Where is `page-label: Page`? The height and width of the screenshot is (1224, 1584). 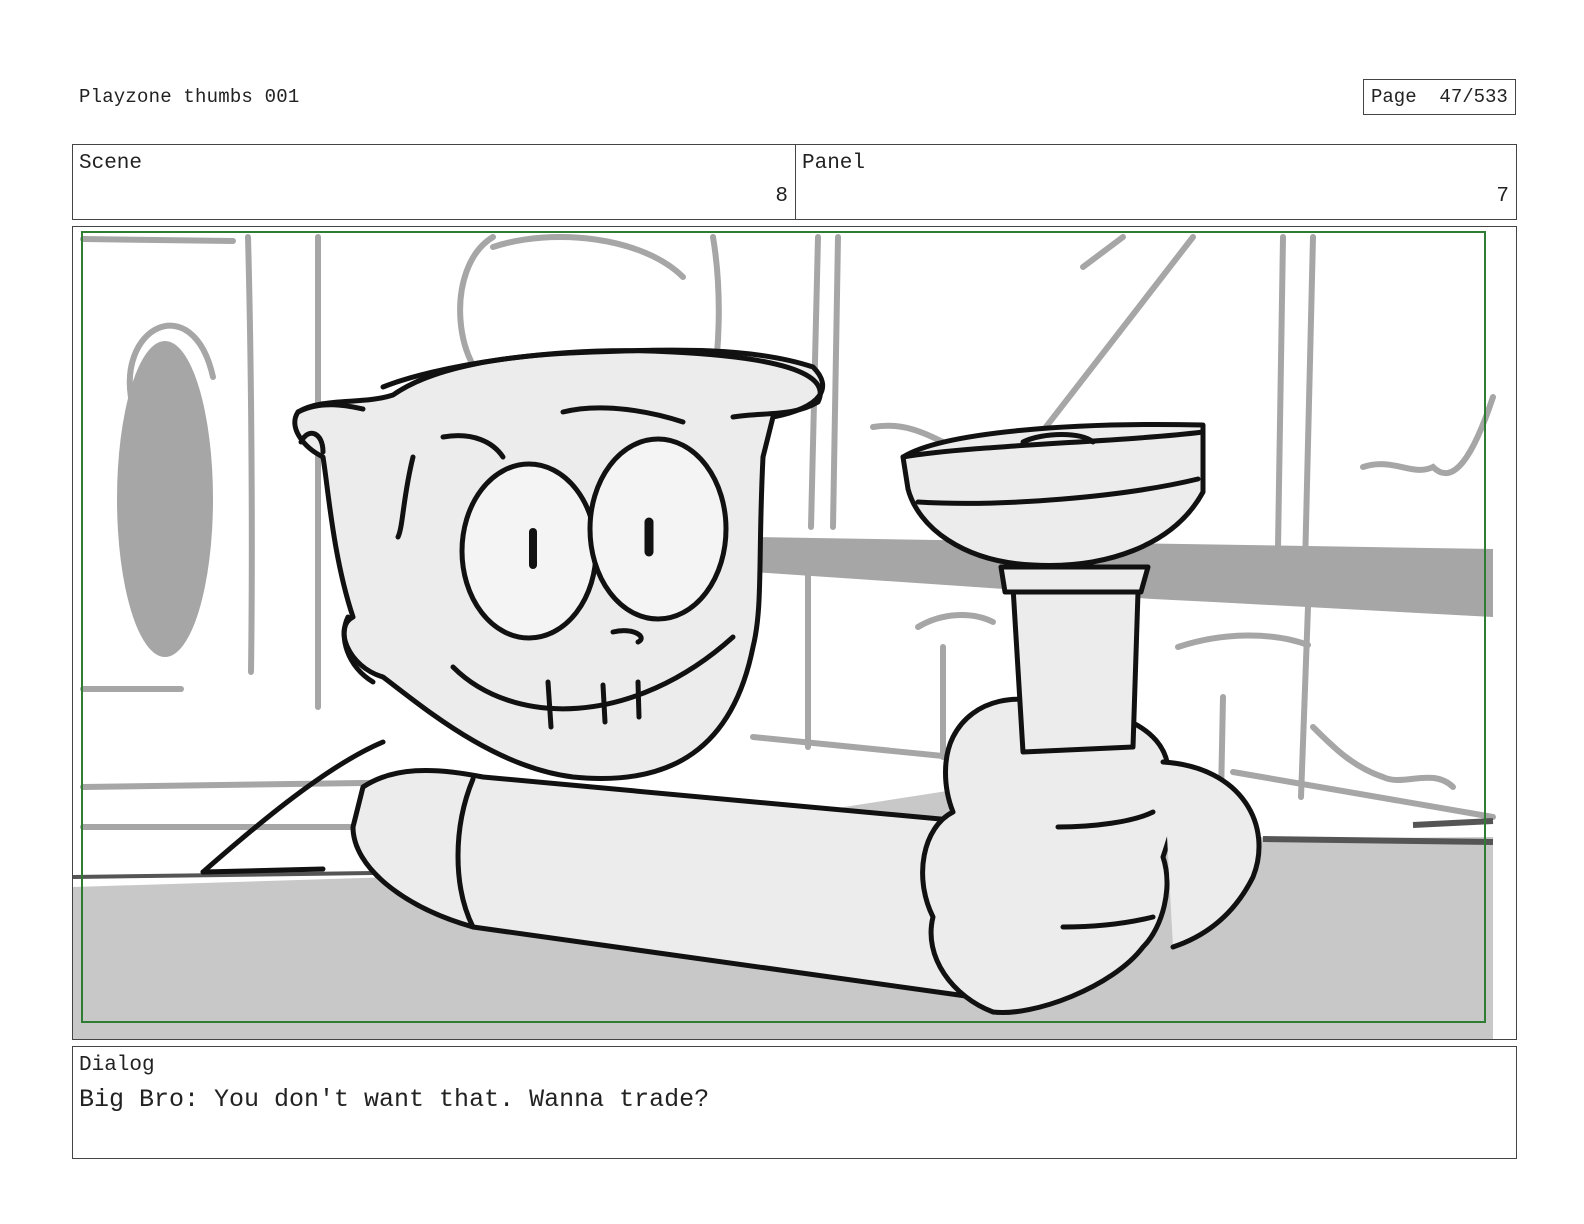
page-label: Page is located at coordinates (1394, 97).